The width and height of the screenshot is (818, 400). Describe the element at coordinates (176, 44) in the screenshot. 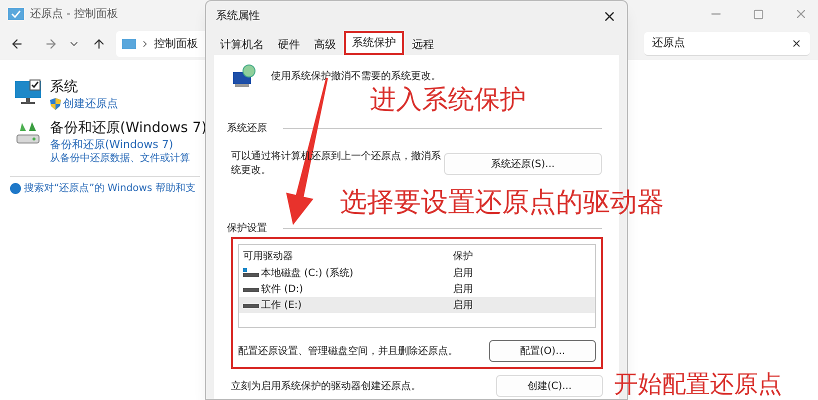

I see `address-text: 控制面板` at that location.